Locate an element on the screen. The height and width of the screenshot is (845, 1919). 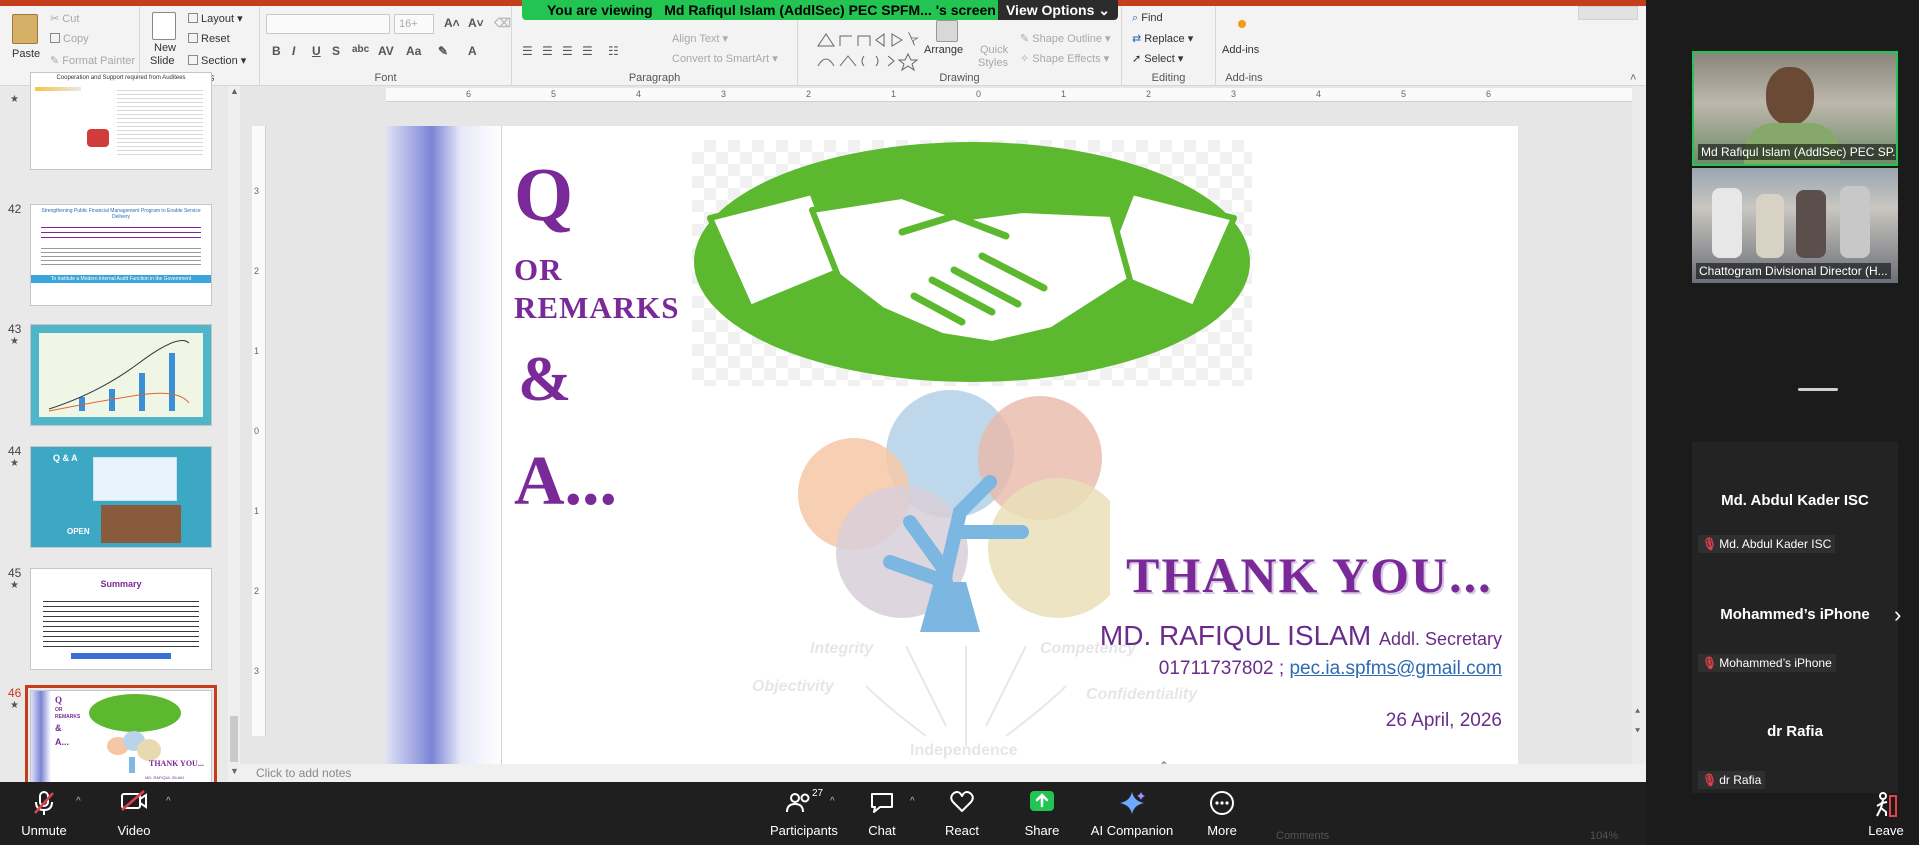
participant-tile-abdul-kader: Md. Abdul Kader ISC 🎙 Md. Abdul Kader ISC is located at coordinates (1795, 500).